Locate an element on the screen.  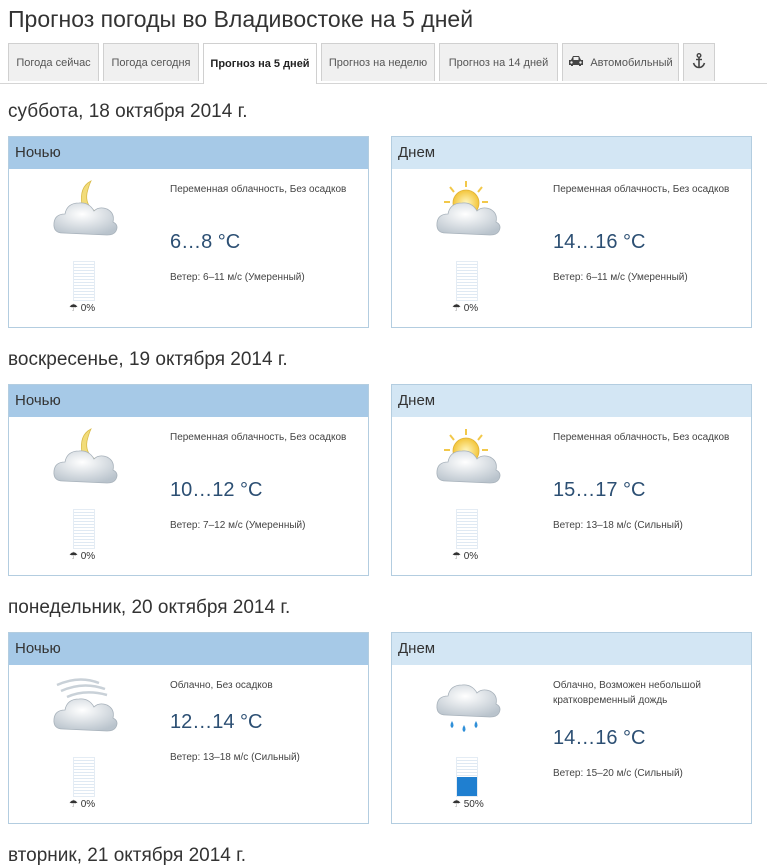
wind-info: Ветер: 15–20 м/с (Сильный) is located at coordinates (618, 773).